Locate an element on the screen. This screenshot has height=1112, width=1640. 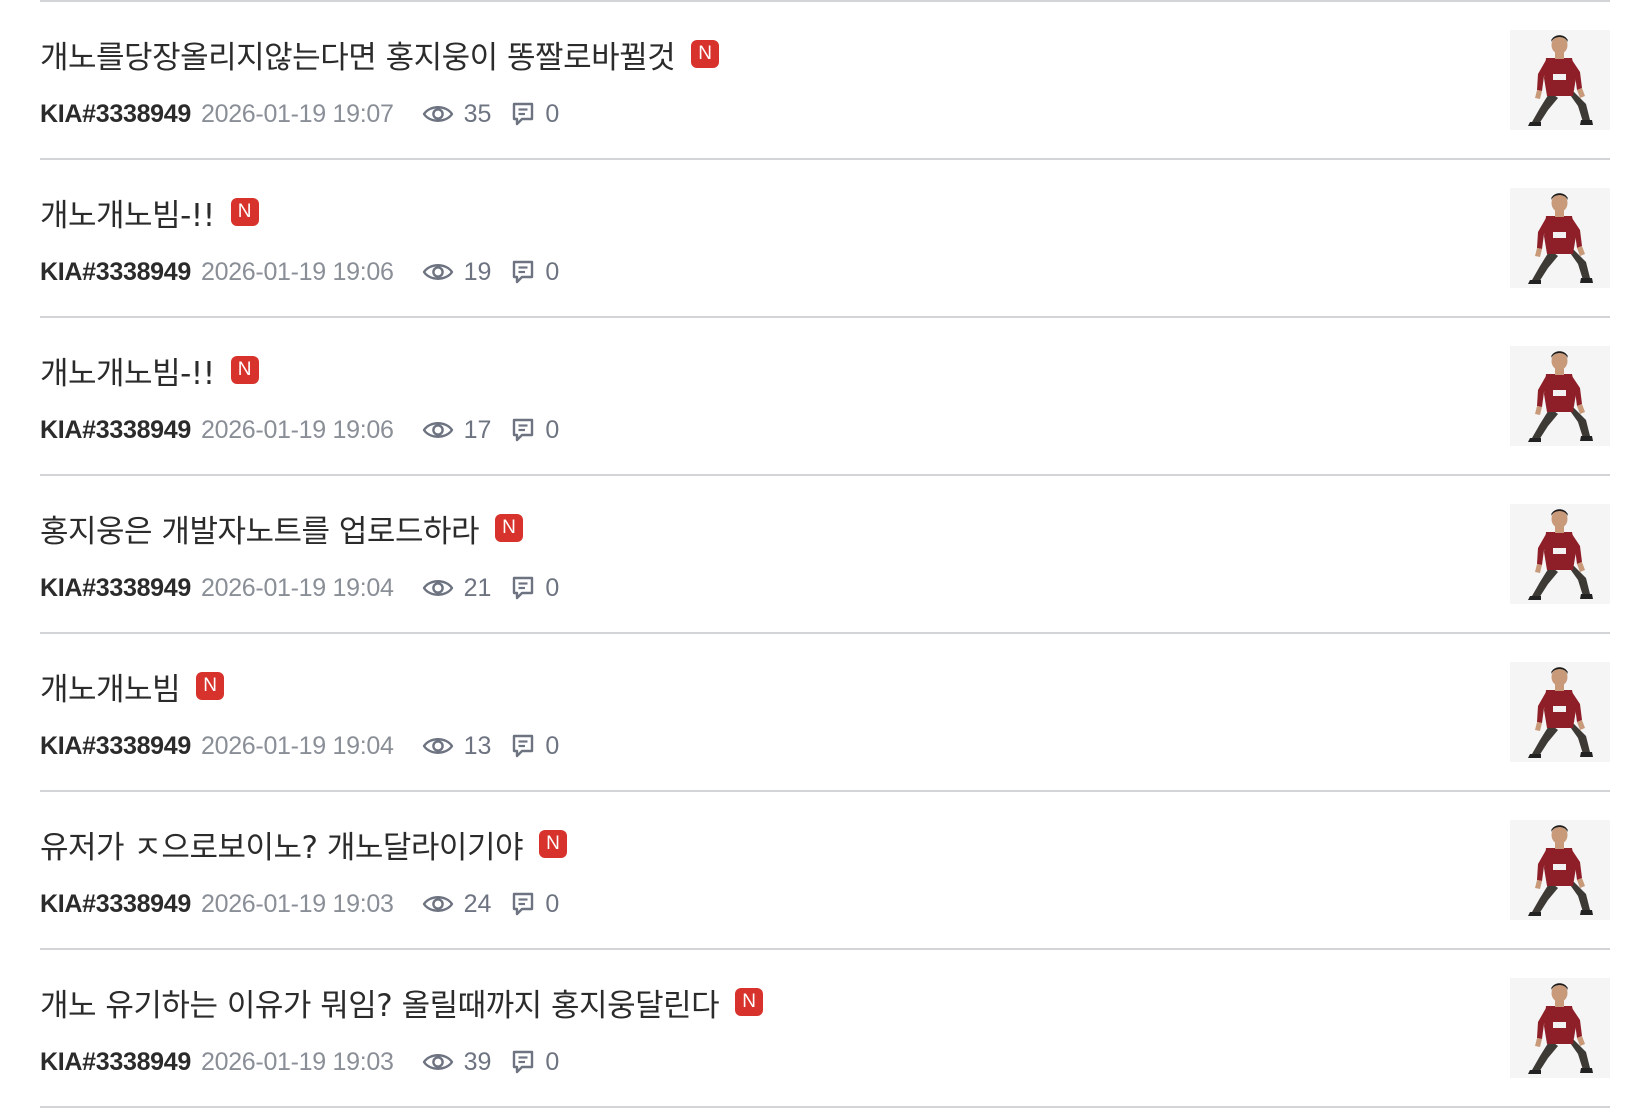
view-count: 21 is located at coordinates (457, 588).